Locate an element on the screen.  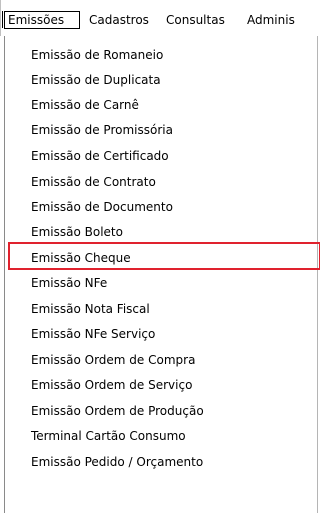
menu-item-terminal-cartao-consumo: Terminal Cartão Consumo is located at coordinates (108, 436).